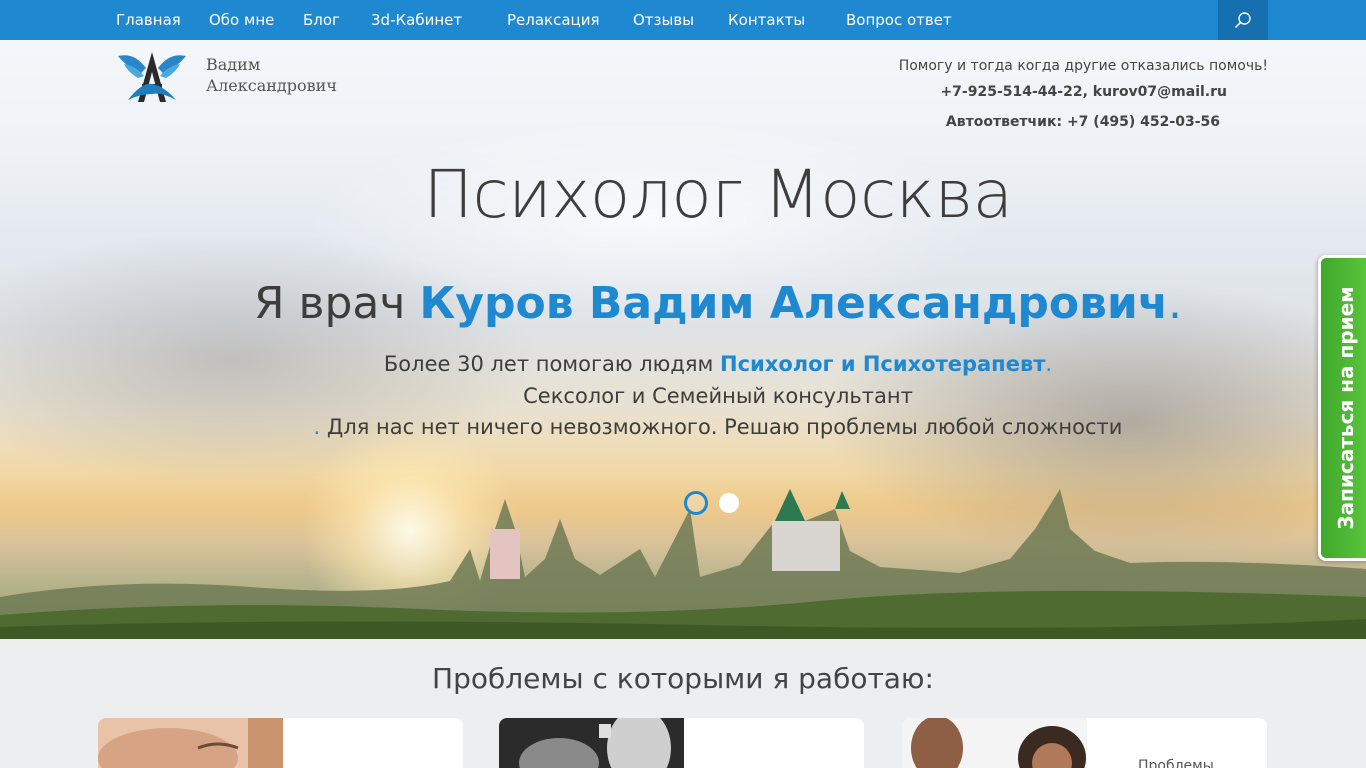  What do you see at coordinates (899, 20) in the screenshot?
I see `nav-faq: Вопрос ответ` at bounding box center [899, 20].